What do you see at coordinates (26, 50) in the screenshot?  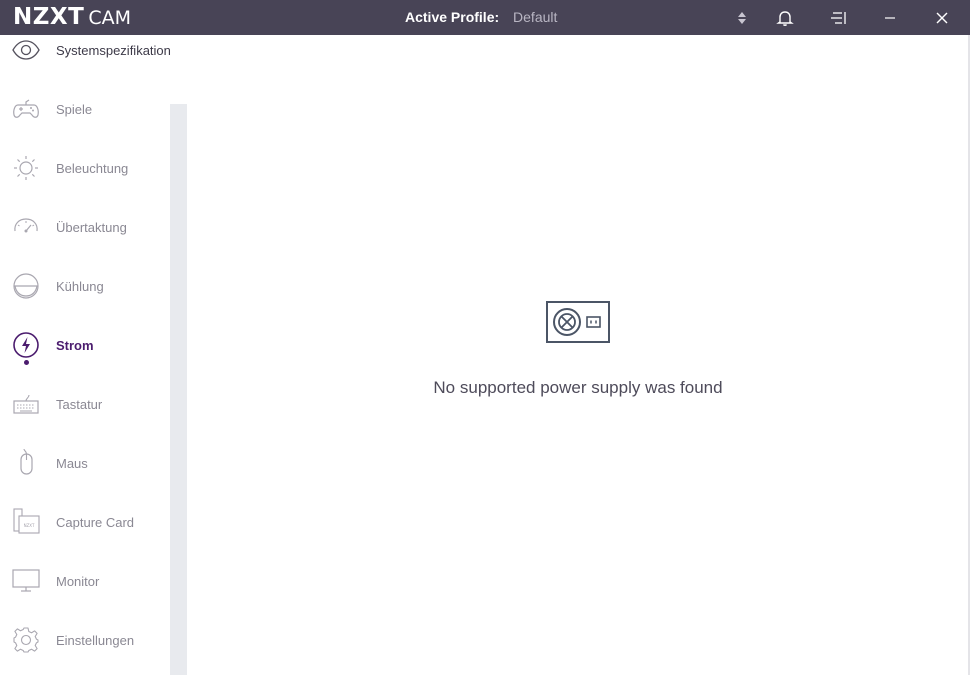 I see `eye-icon` at bounding box center [26, 50].